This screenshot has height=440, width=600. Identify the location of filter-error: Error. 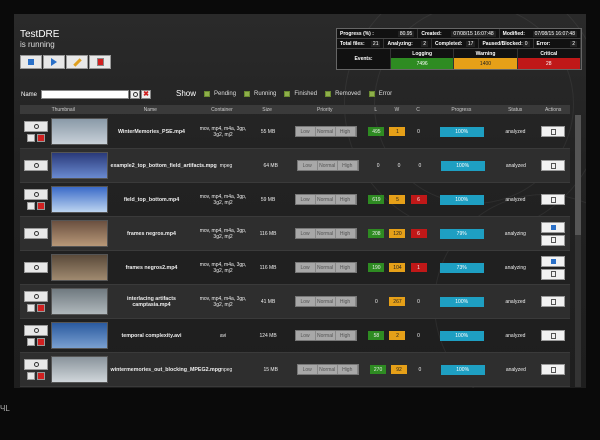
(380, 93).